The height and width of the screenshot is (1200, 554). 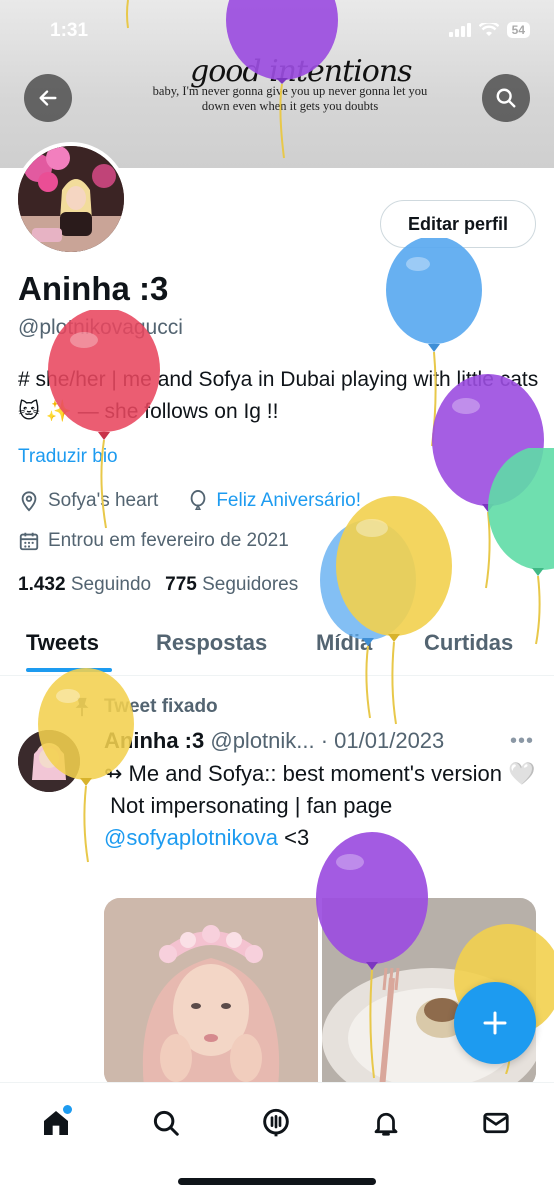 I want to click on profile-joined-date: Entrou em fevereiro de 2021, so click(x=168, y=540).